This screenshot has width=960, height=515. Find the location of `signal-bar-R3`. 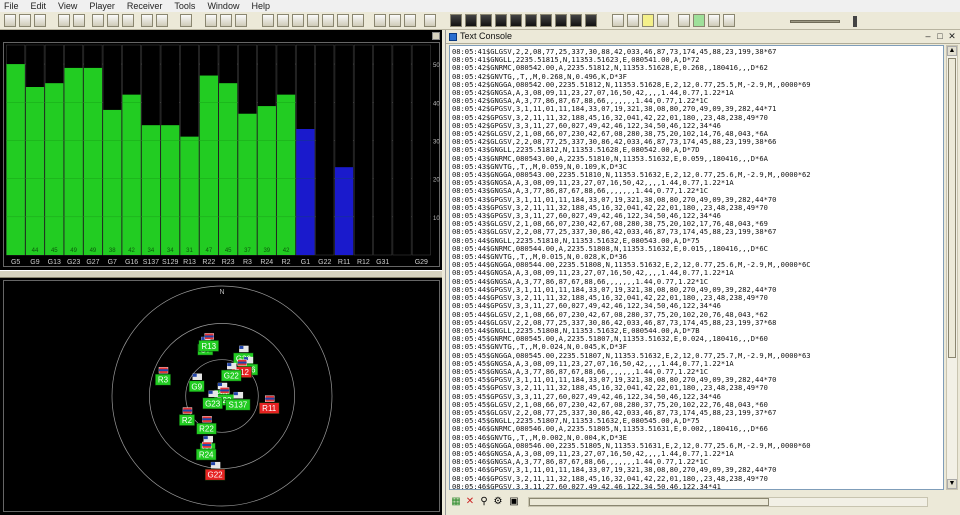

signal-bar-R3 is located at coordinates (247, 184).